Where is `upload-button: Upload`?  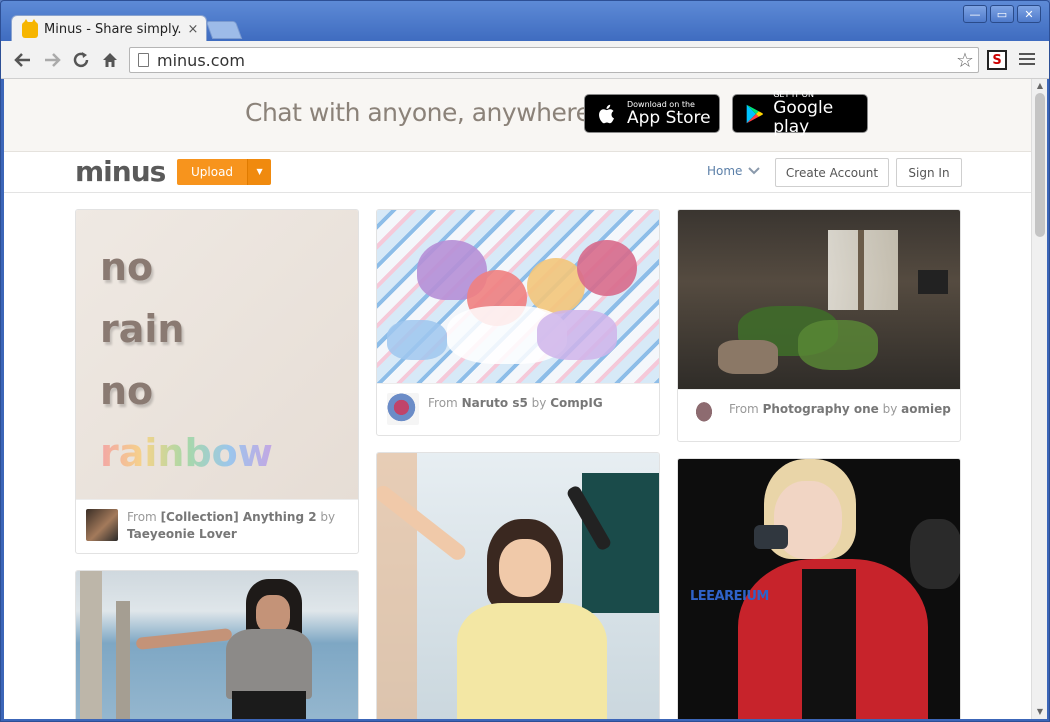
upload-button: Upload is located at coordinates (212, 172).